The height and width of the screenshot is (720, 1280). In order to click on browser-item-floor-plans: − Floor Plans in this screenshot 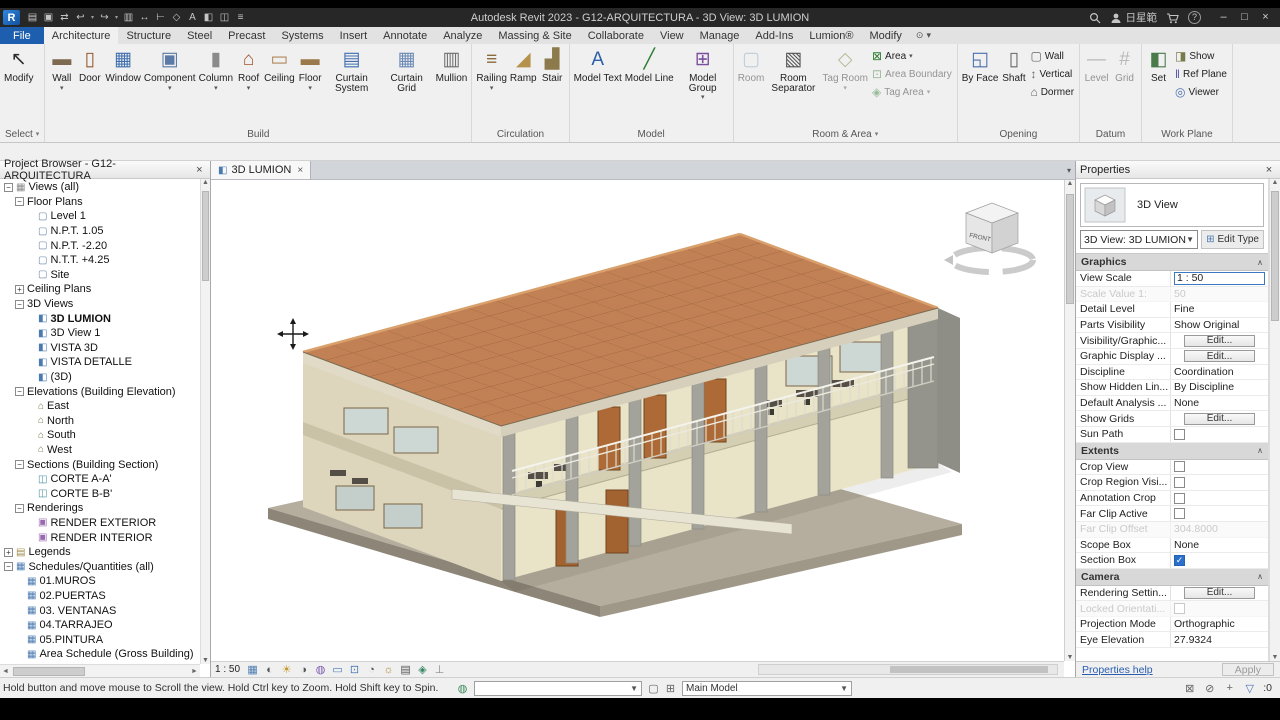, I will do `click(100, 202)`.